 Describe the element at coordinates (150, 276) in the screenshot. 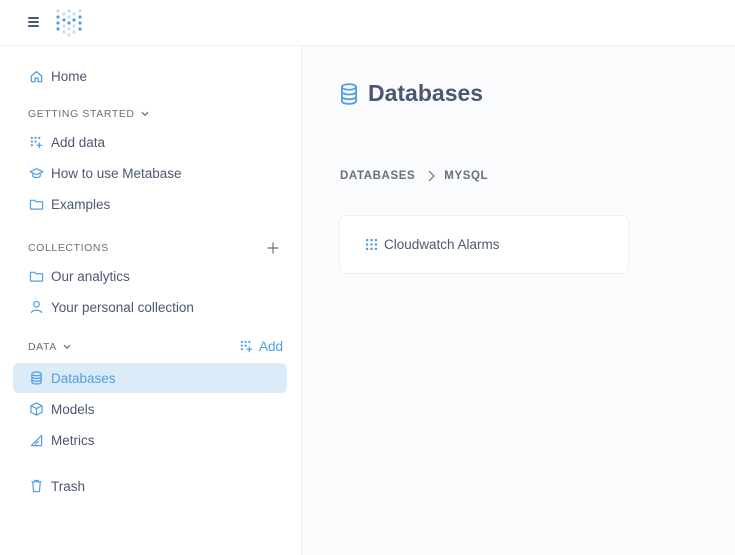

I see `sidebar-item-our-analytics: Our analytics` at that location.